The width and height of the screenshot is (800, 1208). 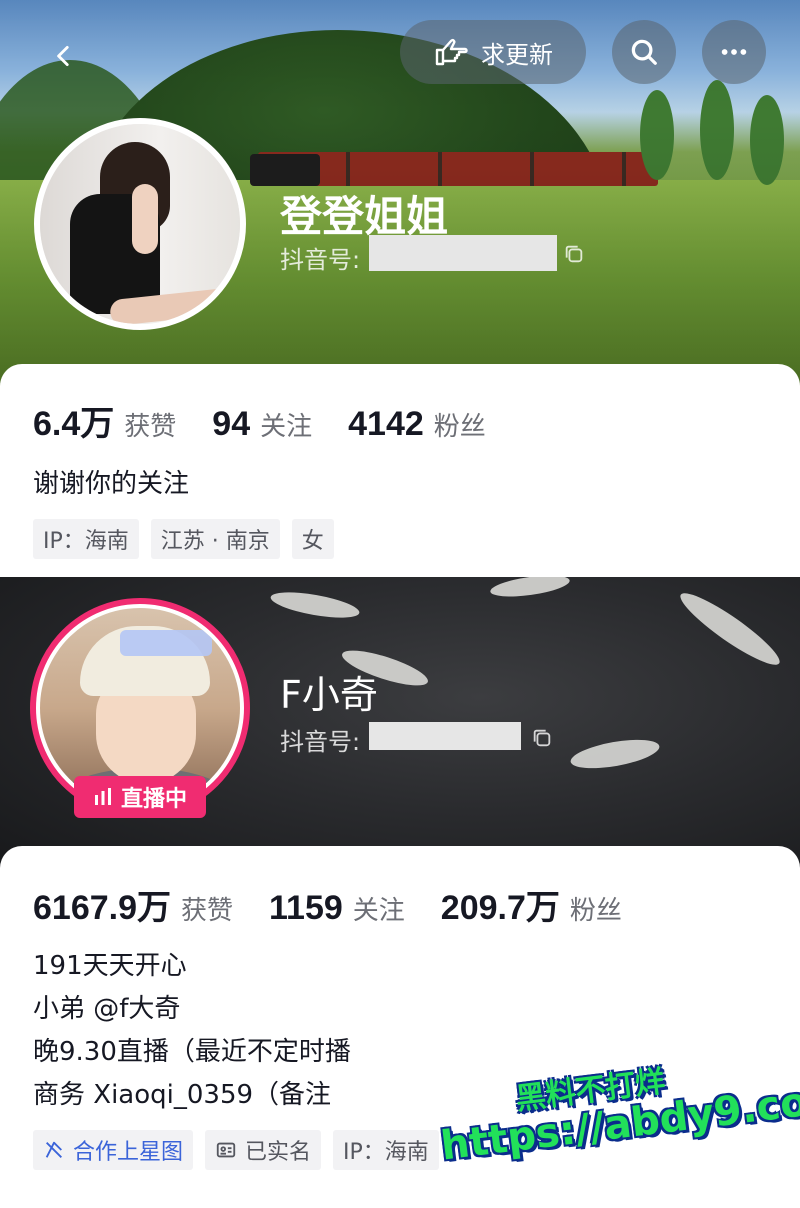 What do you see at coordinates (231, 424) in the screenshot?
I see `following-count: 94` at bounding box center [231, 424].